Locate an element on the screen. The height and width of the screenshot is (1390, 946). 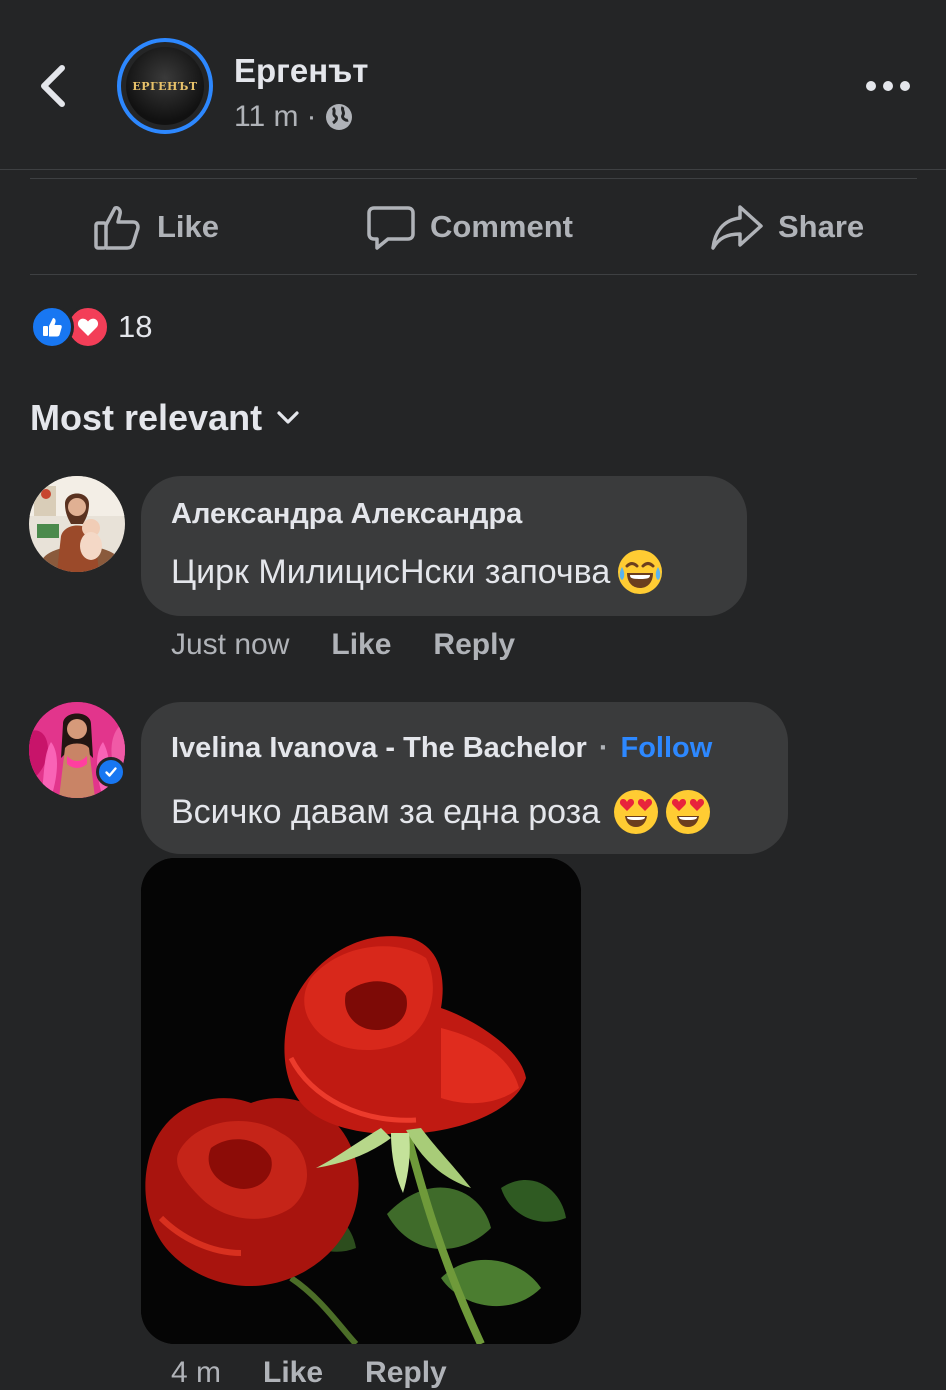
like-reaction-icon is located at coordinates (52, 327).